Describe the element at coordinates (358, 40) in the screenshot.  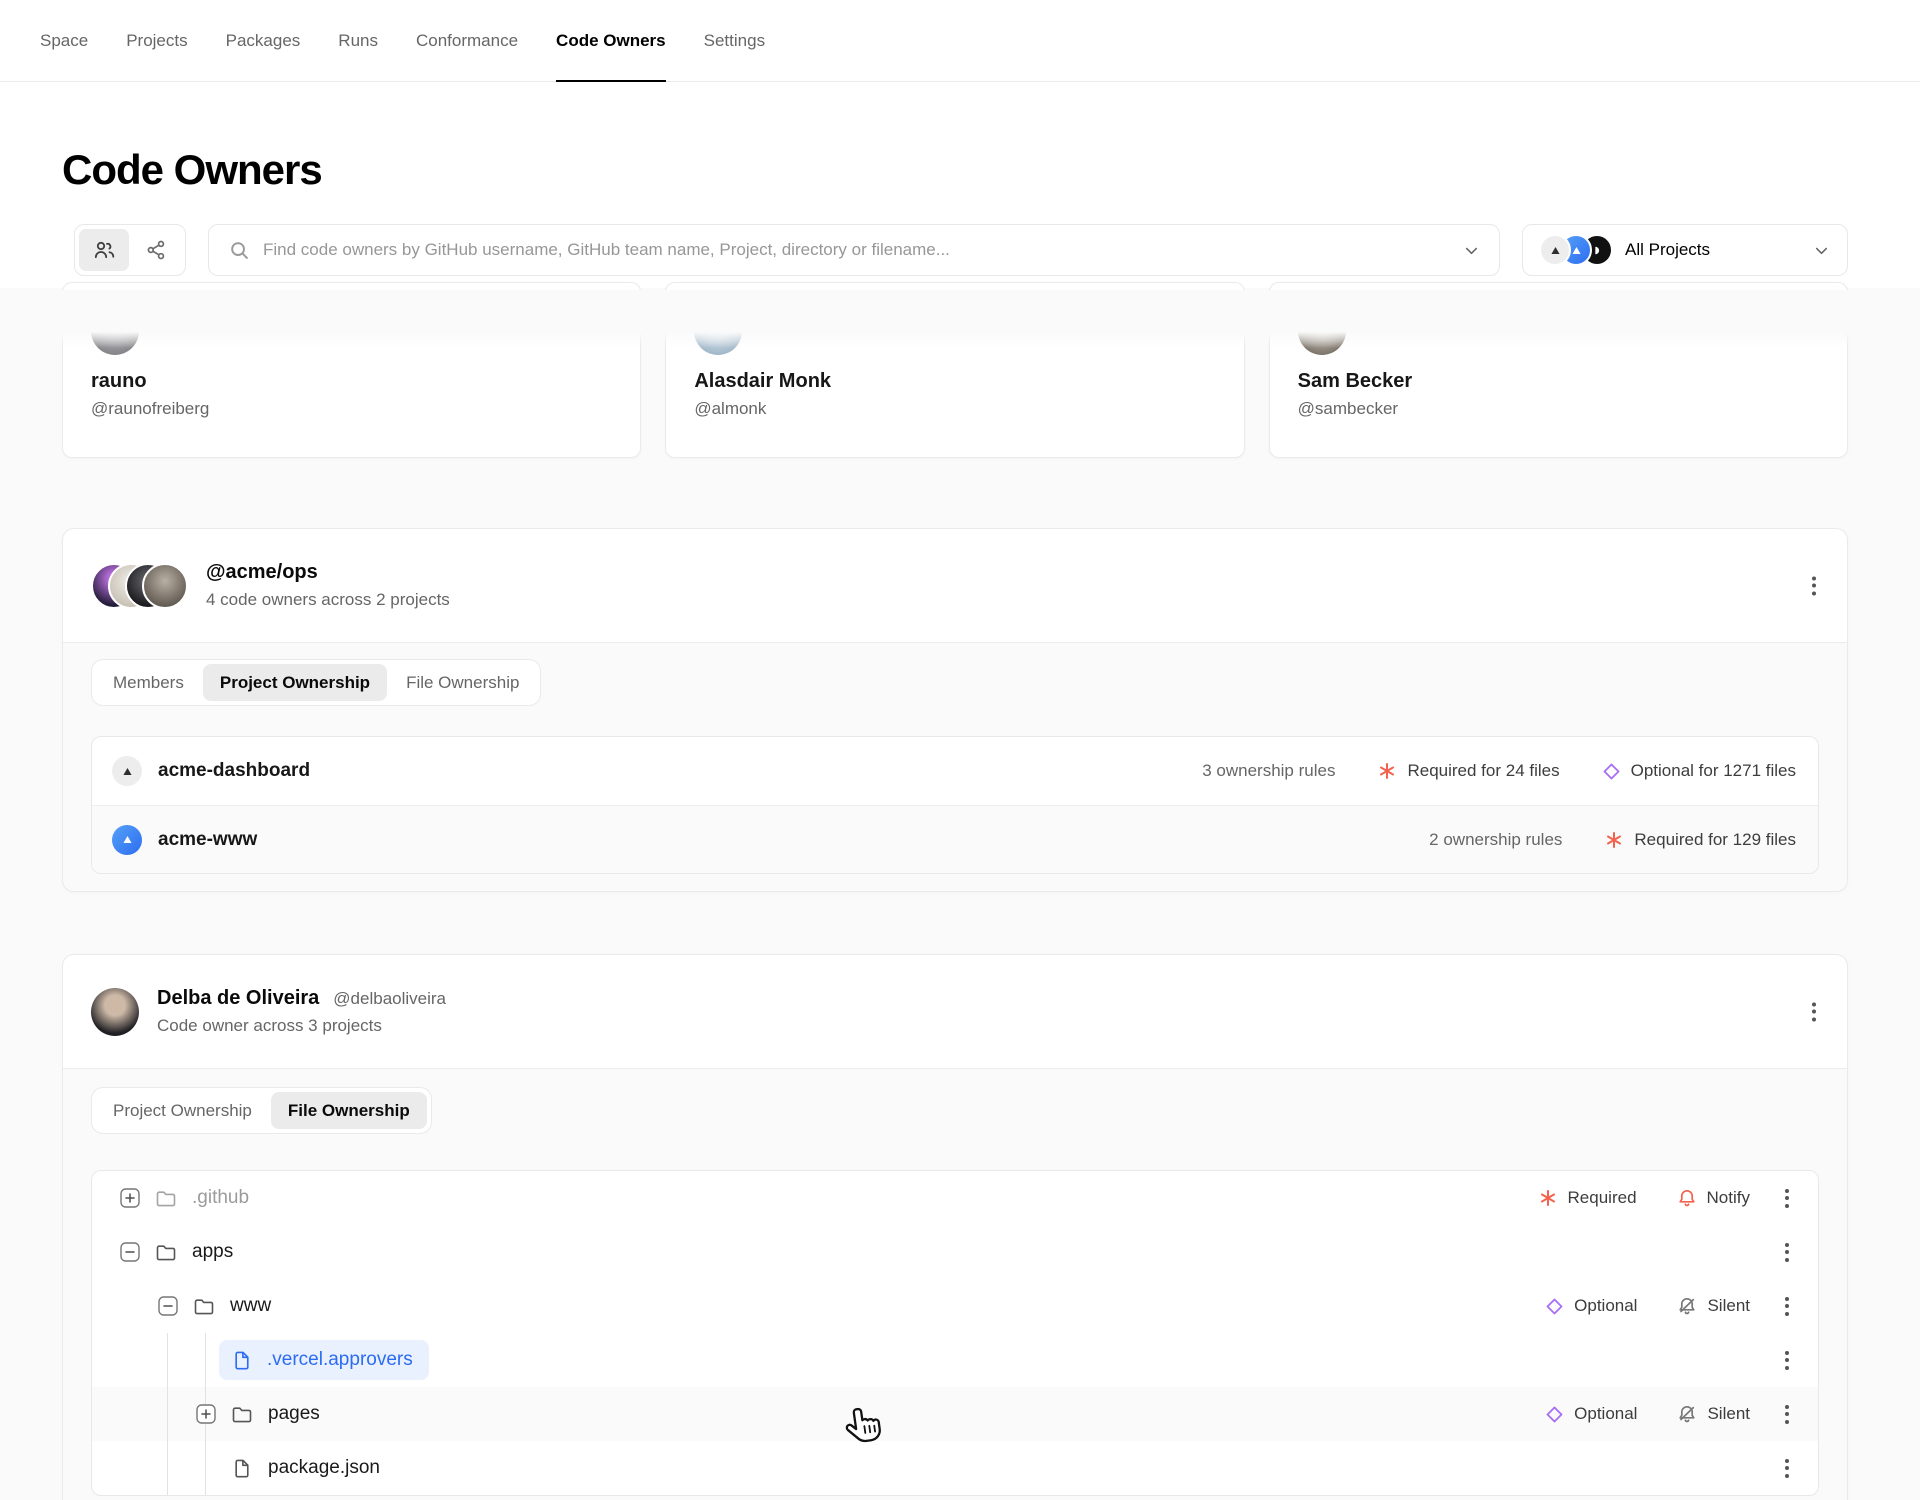
I see `nav-tab-runs: Runs` at that location.